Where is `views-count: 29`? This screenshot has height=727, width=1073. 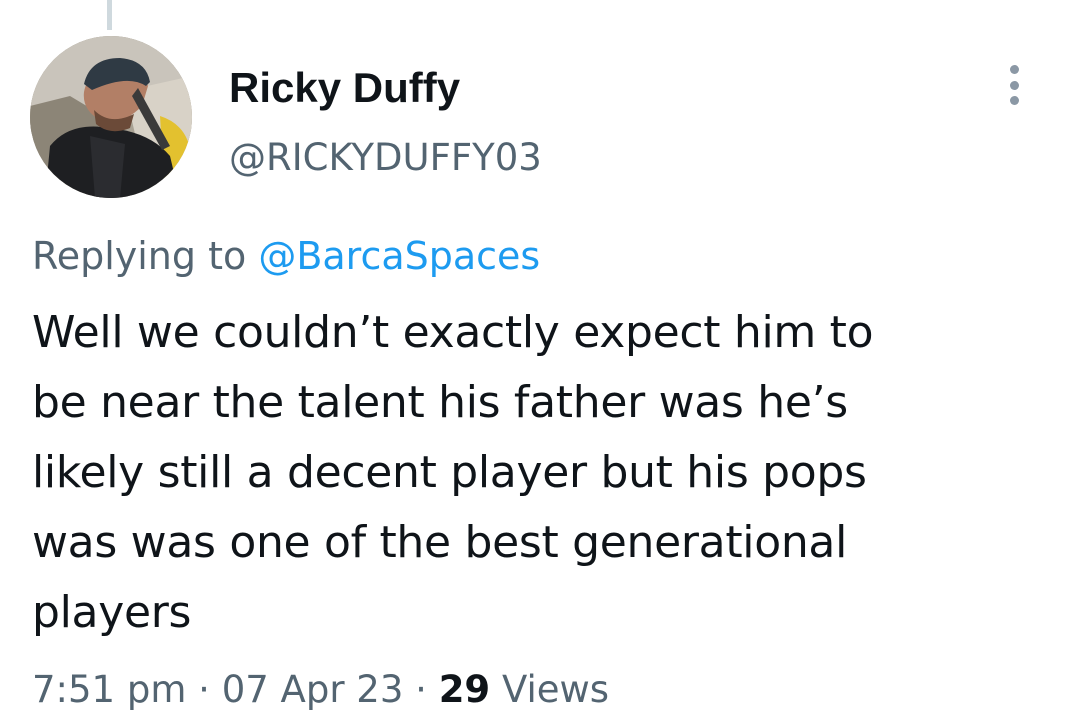
views-count: 29 is located at coordinates (465, 689).